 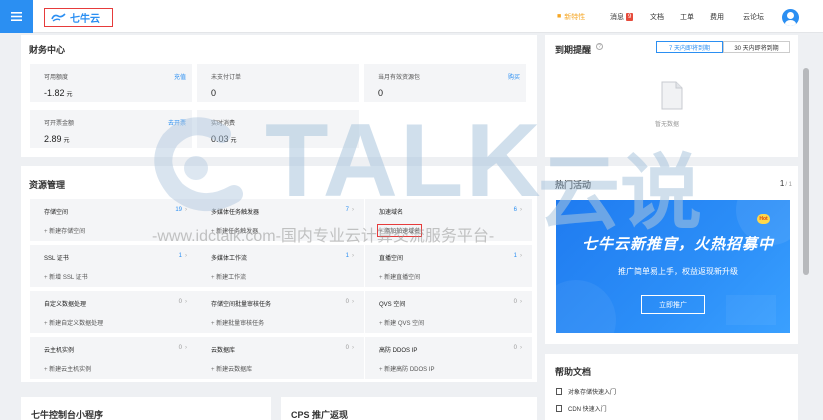 What do you see at coordinates (587, 410) in the screenshot?
I see `doc-link-label: CDN 快速入门` at bounding box center [587, 410].